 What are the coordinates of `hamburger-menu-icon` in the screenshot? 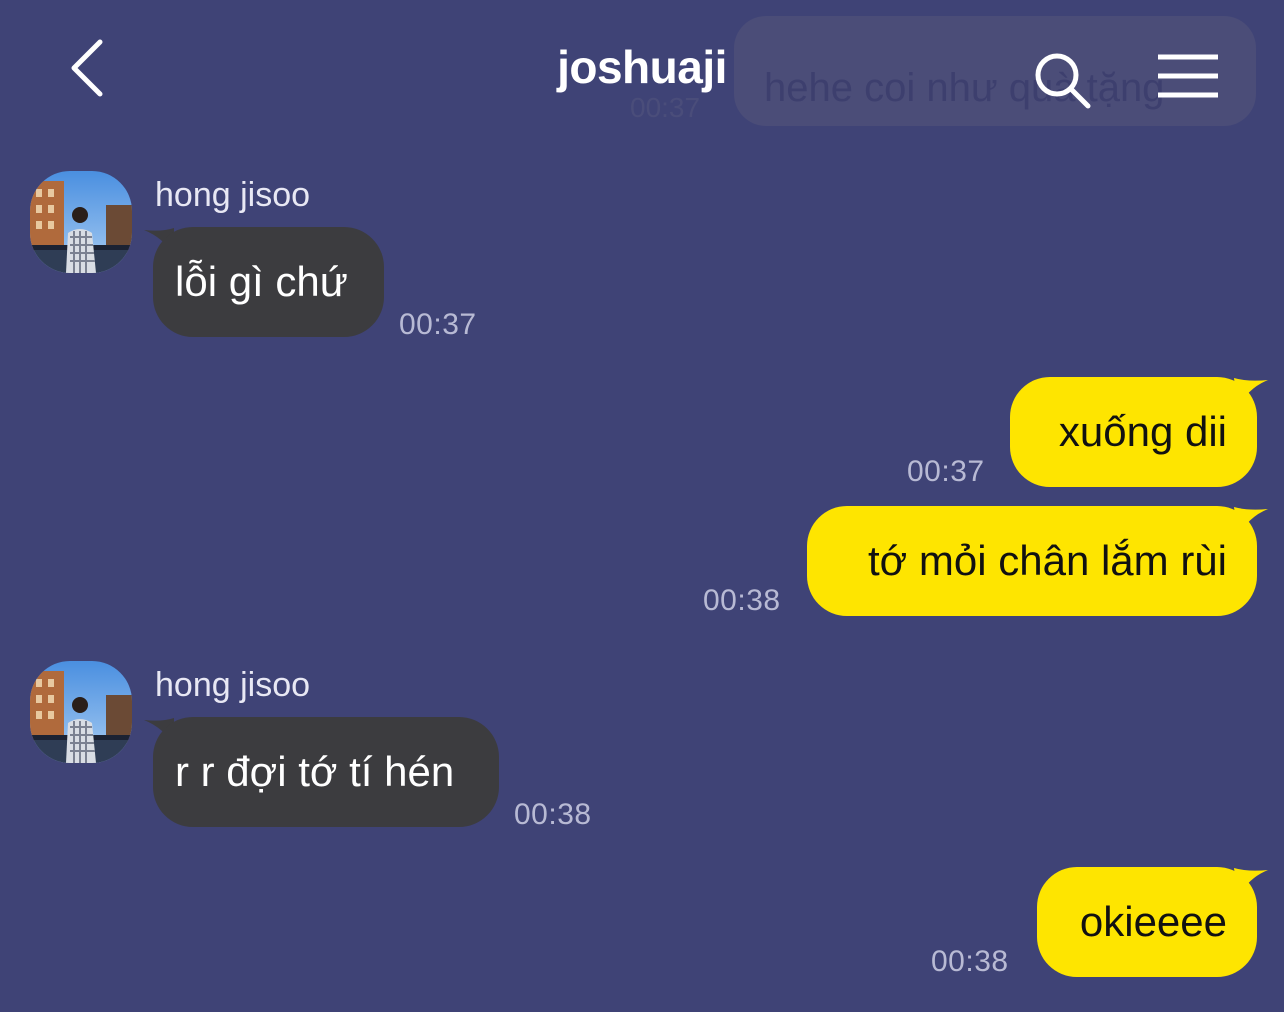 It's located at (1188, 76).